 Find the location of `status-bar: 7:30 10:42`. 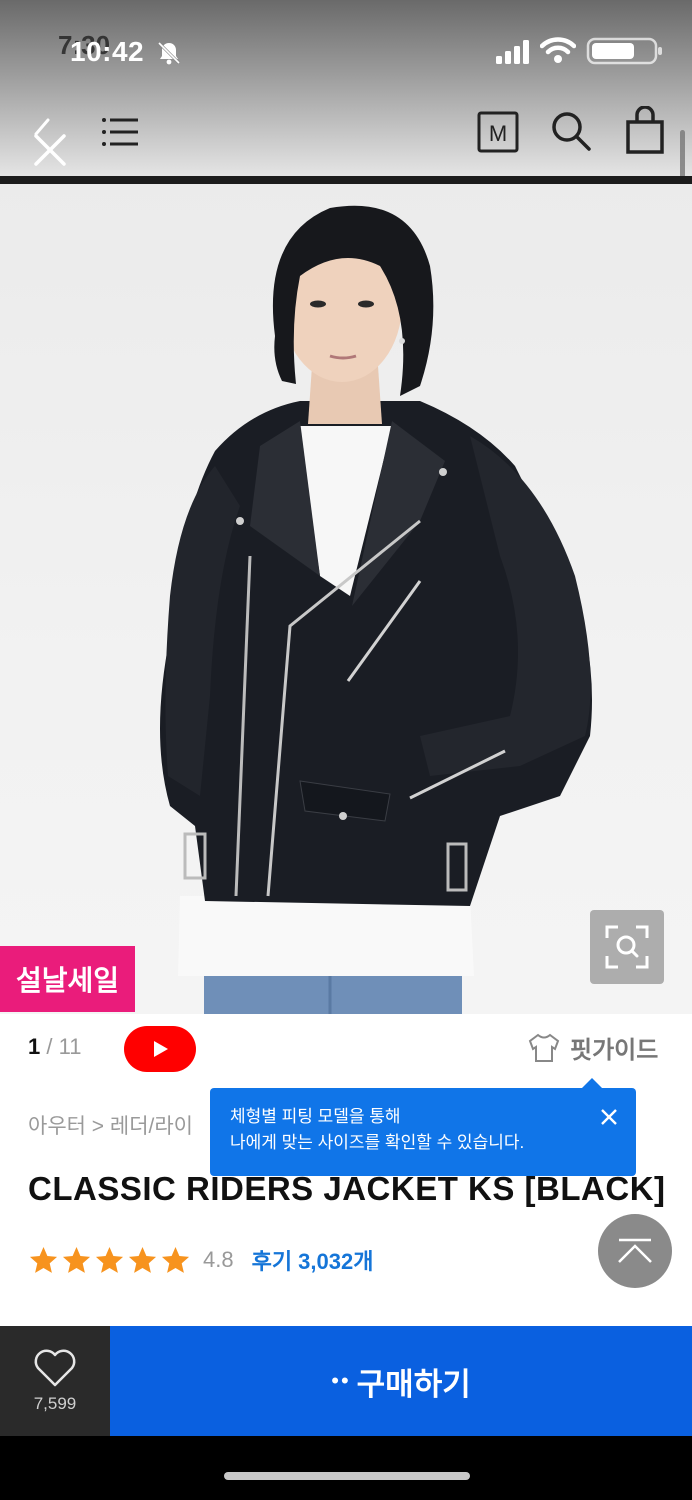

status-bar: 7:30 10:42 is located at coordinates (346, 50).